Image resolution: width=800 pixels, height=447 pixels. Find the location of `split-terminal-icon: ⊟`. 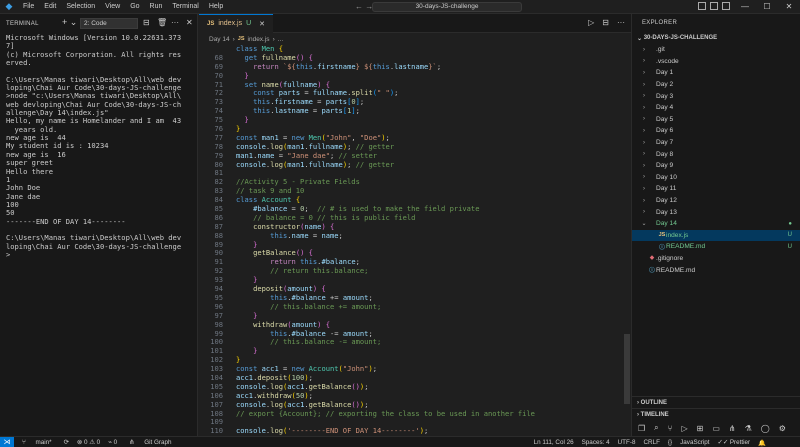

split-terminal-icon: ⊟ is located at coordinates (146, 22).